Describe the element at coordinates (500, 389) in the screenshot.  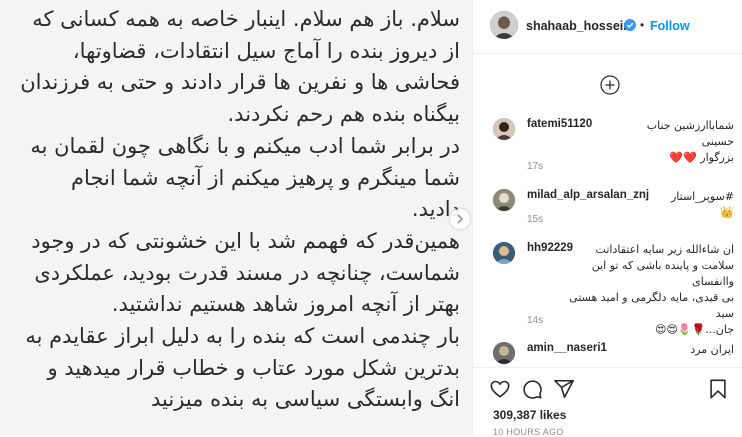
I see `heart-icon` at that location.